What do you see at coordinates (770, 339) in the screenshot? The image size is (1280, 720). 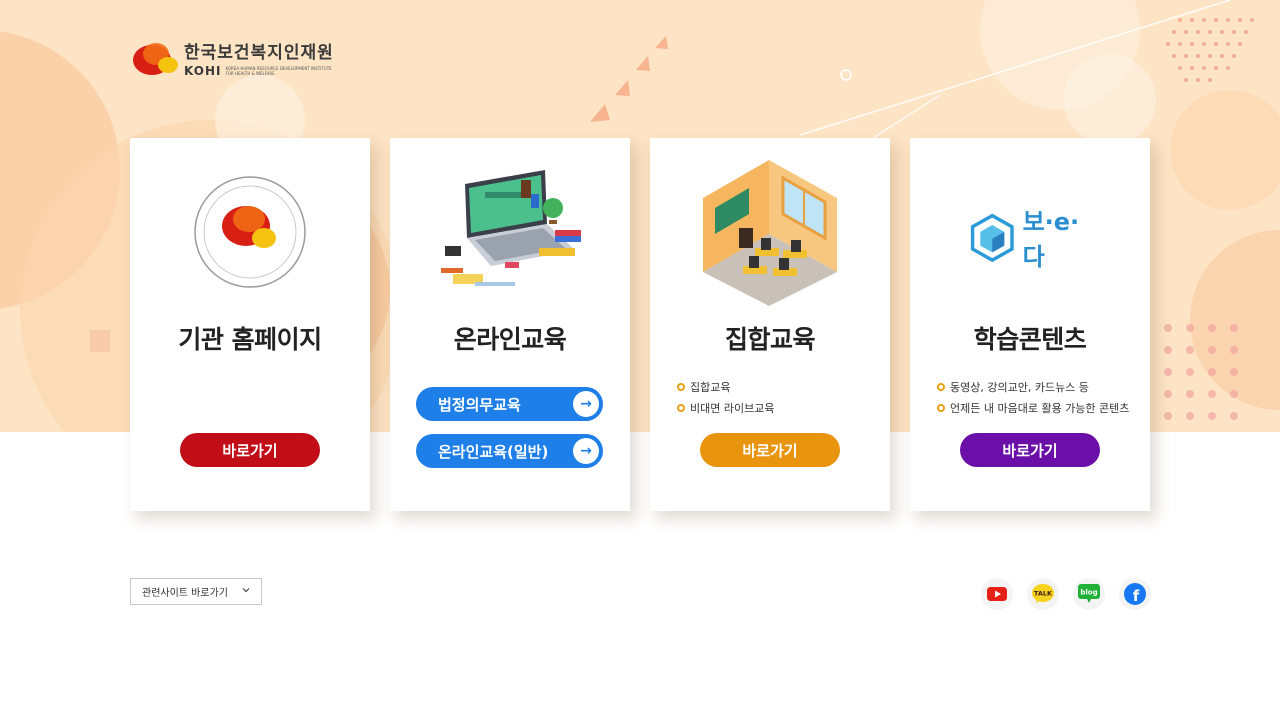 I see `card-title: 집합교육` at bounding box center [770, 339].